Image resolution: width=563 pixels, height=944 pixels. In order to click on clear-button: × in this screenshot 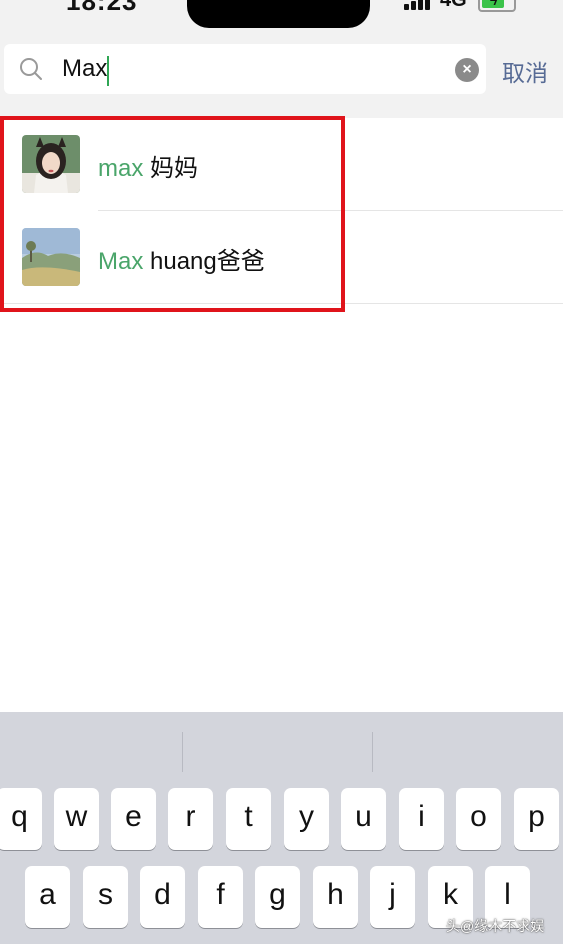, I will do `click(467, 70)`.